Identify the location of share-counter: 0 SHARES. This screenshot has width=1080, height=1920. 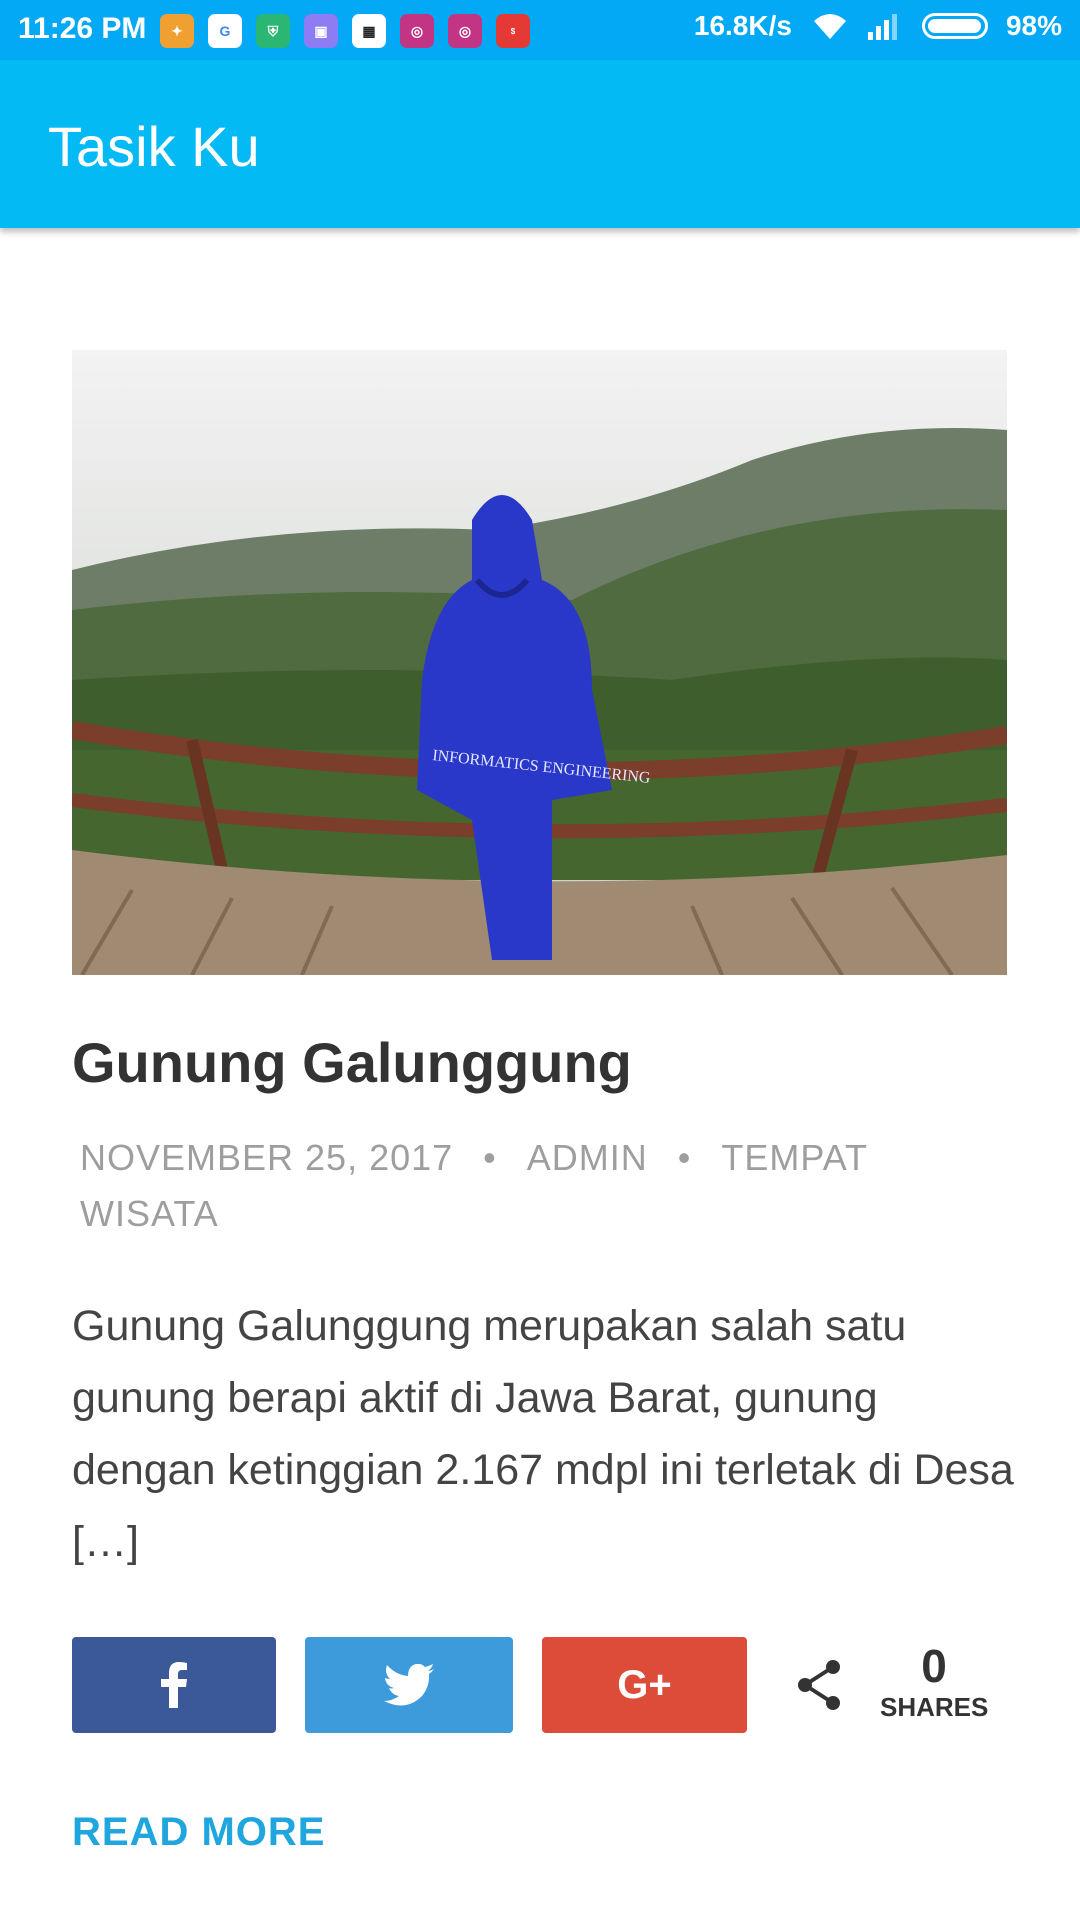
(934, 1681).